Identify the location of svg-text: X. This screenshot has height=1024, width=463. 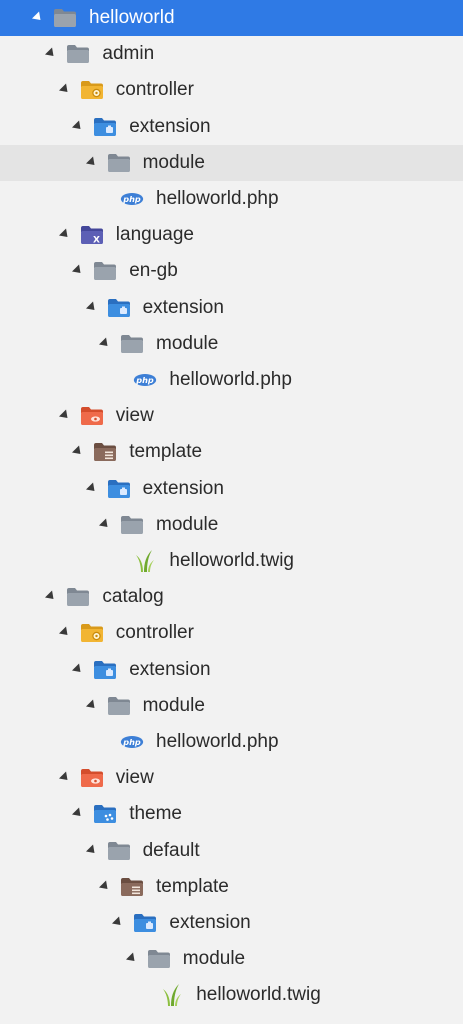
(96, 241).